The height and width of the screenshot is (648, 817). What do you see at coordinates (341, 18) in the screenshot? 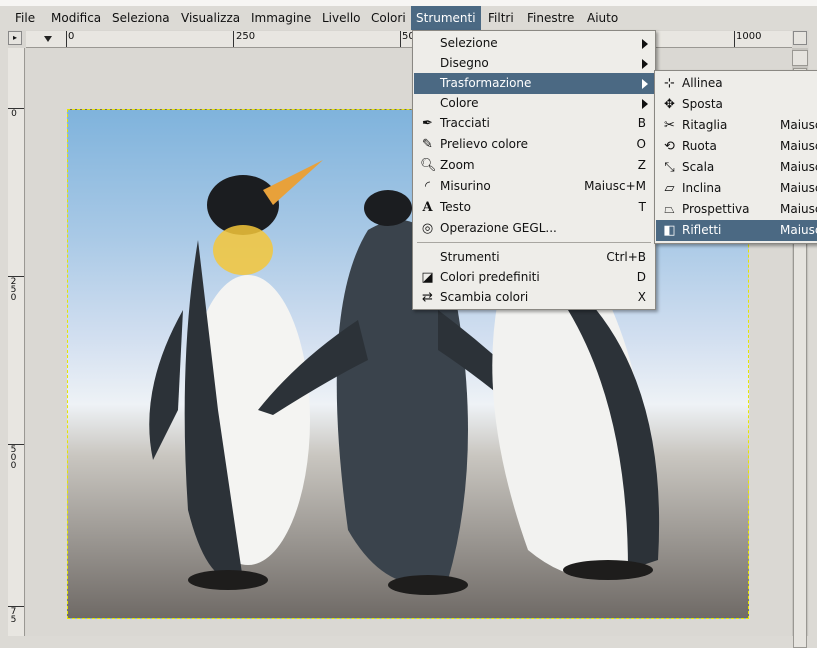
I see `menu-livello: Livello` at bounding box center [341, 18].